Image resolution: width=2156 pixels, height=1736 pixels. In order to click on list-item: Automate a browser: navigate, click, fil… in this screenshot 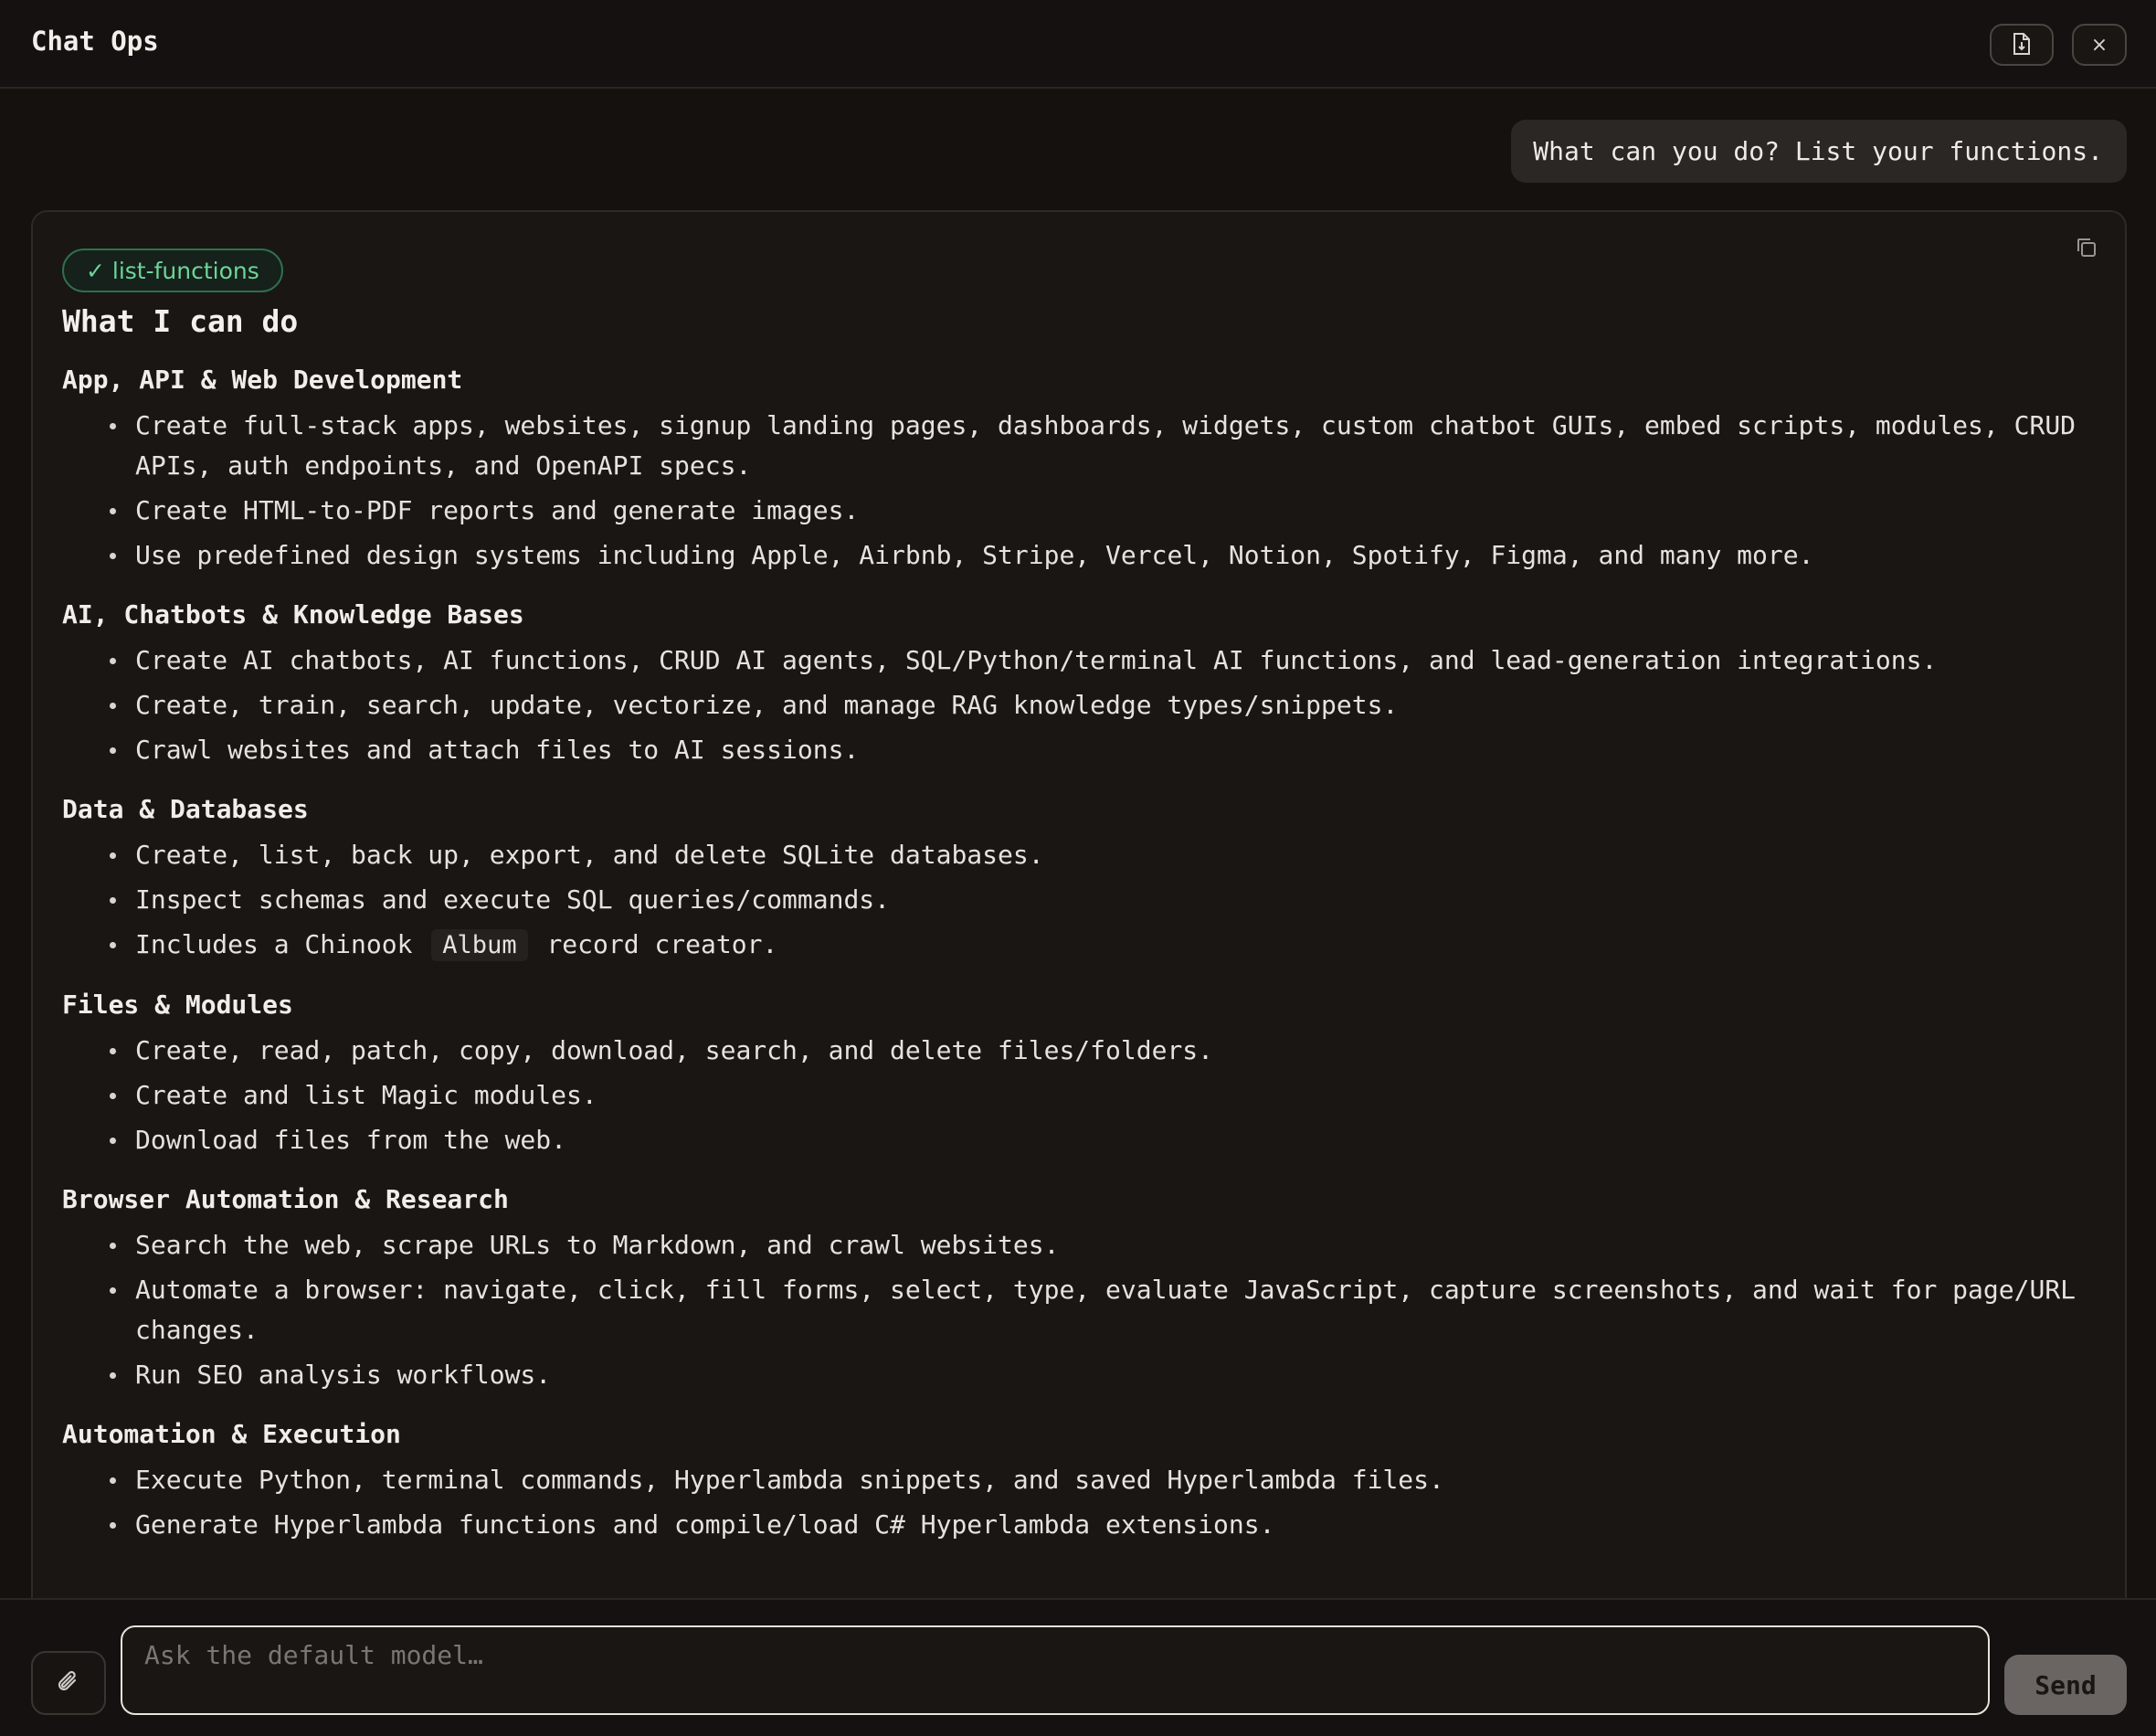, I will do `click(1085, 1310)`.